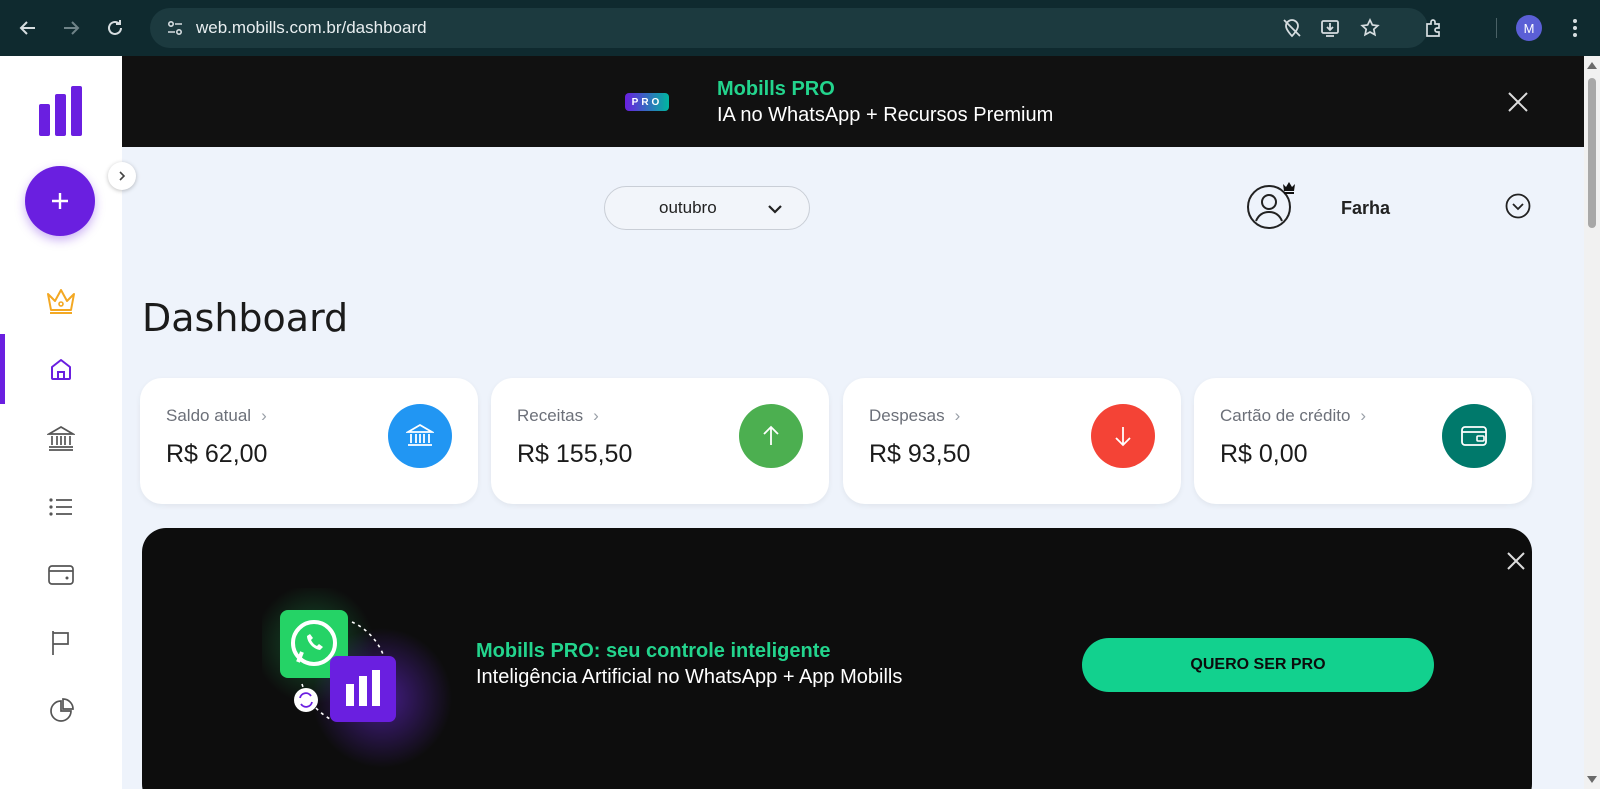  What do you see at coordinates (1292, 28) in the screenshot?
I see `tracking-off-icon` at bounding box center [1292, 28].